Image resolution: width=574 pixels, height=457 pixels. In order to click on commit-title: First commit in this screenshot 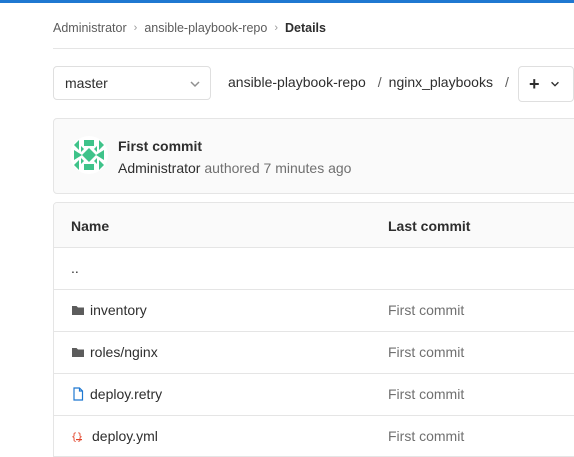, I will do `click(160, 146)`.